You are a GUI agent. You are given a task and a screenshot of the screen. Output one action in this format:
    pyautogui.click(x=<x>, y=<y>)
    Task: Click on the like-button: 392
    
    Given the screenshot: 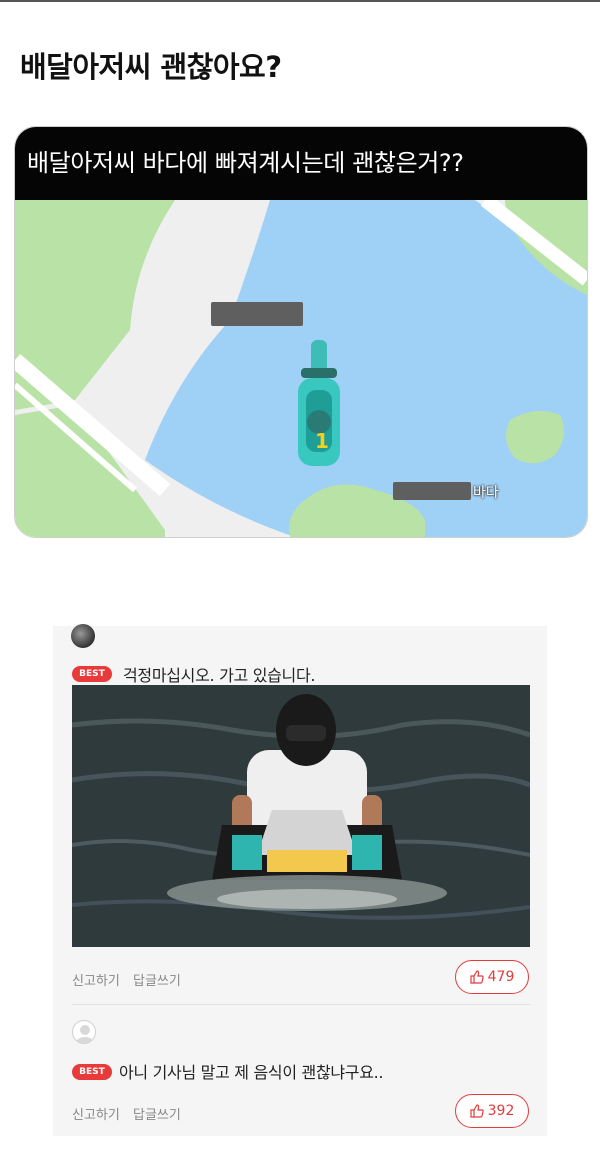 What is the action you would take?
    pyautogui.click(x=492, y=1111)
    